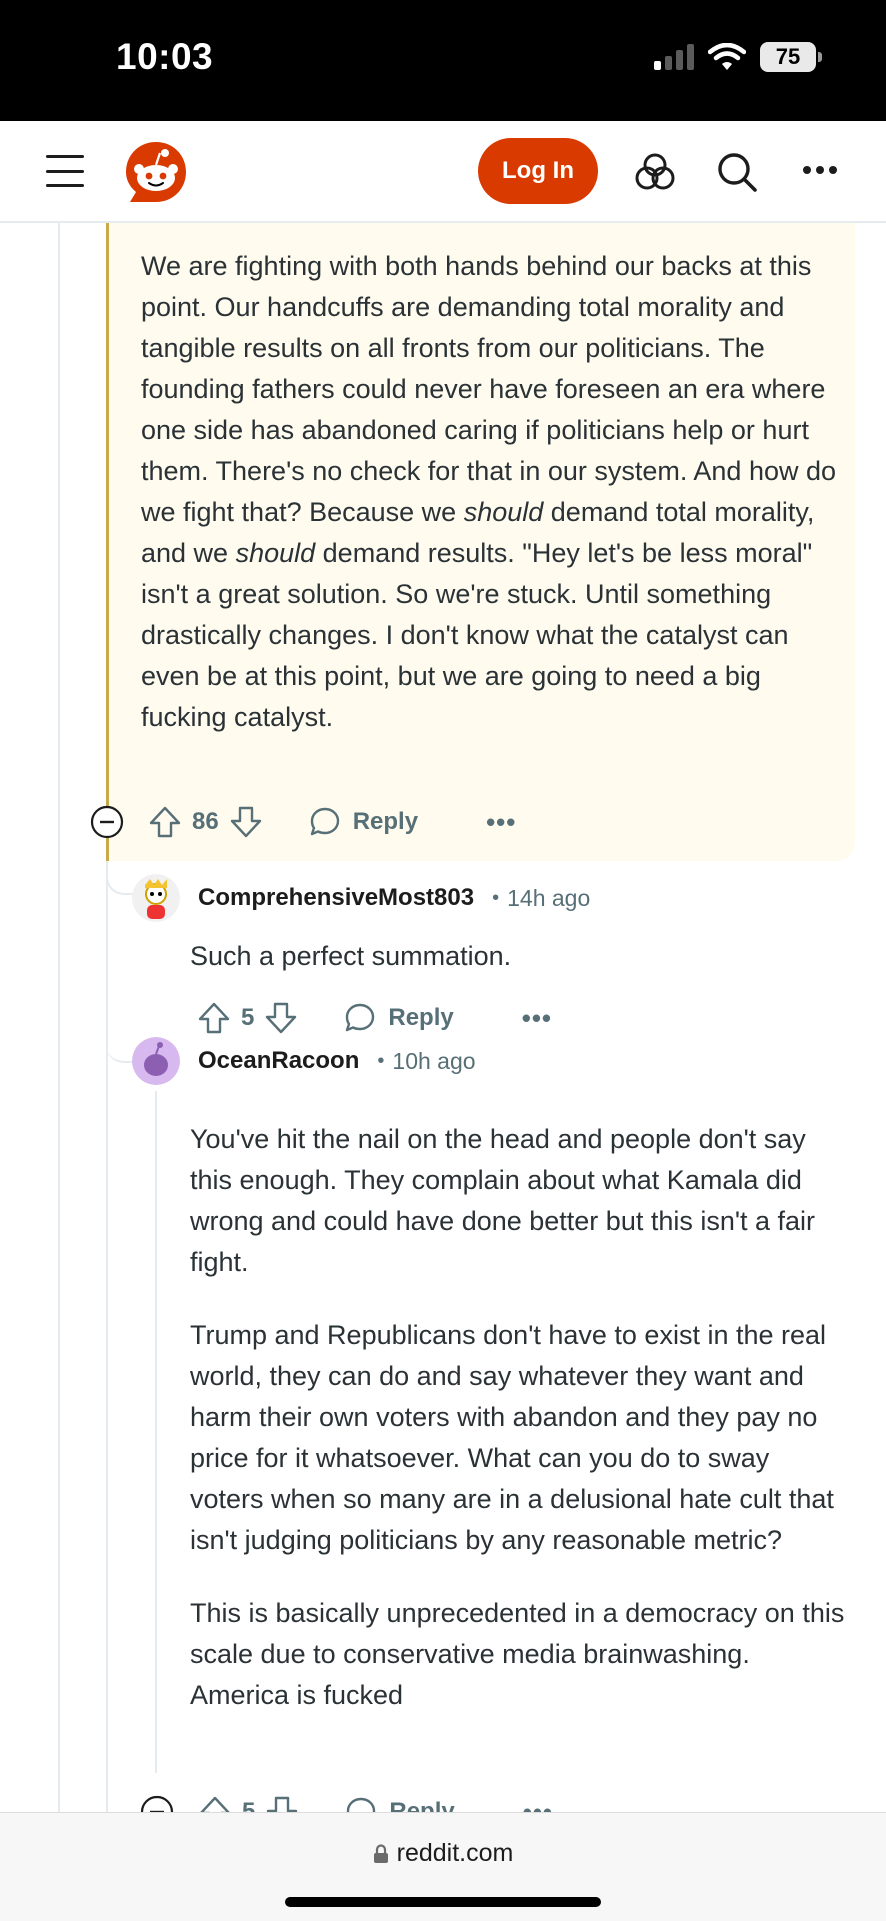 Image resolution: width=886 pixels, height=1921 pixels. Describe the element at coordinates (549, 897) in the screenshot. I see `comment-timestamp: 14h ago` at that location.